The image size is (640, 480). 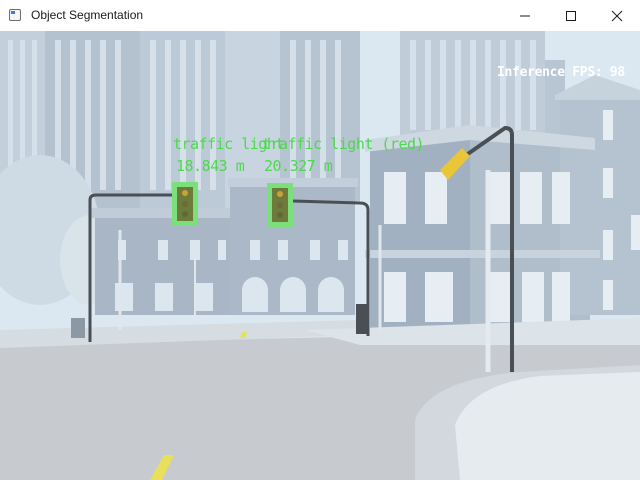 What do you see at coordinates (280, 205) in the screenshot?
I see `traffic-light-right` at bounding box center [280, 205].